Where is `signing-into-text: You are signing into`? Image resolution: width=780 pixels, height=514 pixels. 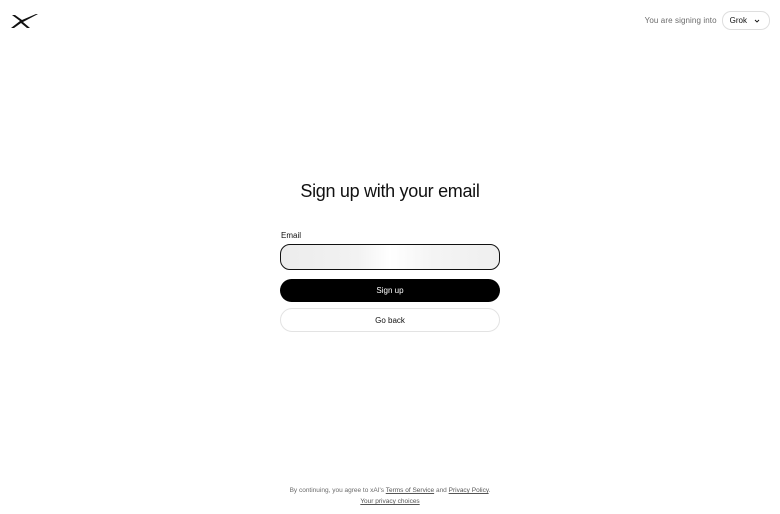
signing-into-text: You are signing into is located at coordinates (680, 20).